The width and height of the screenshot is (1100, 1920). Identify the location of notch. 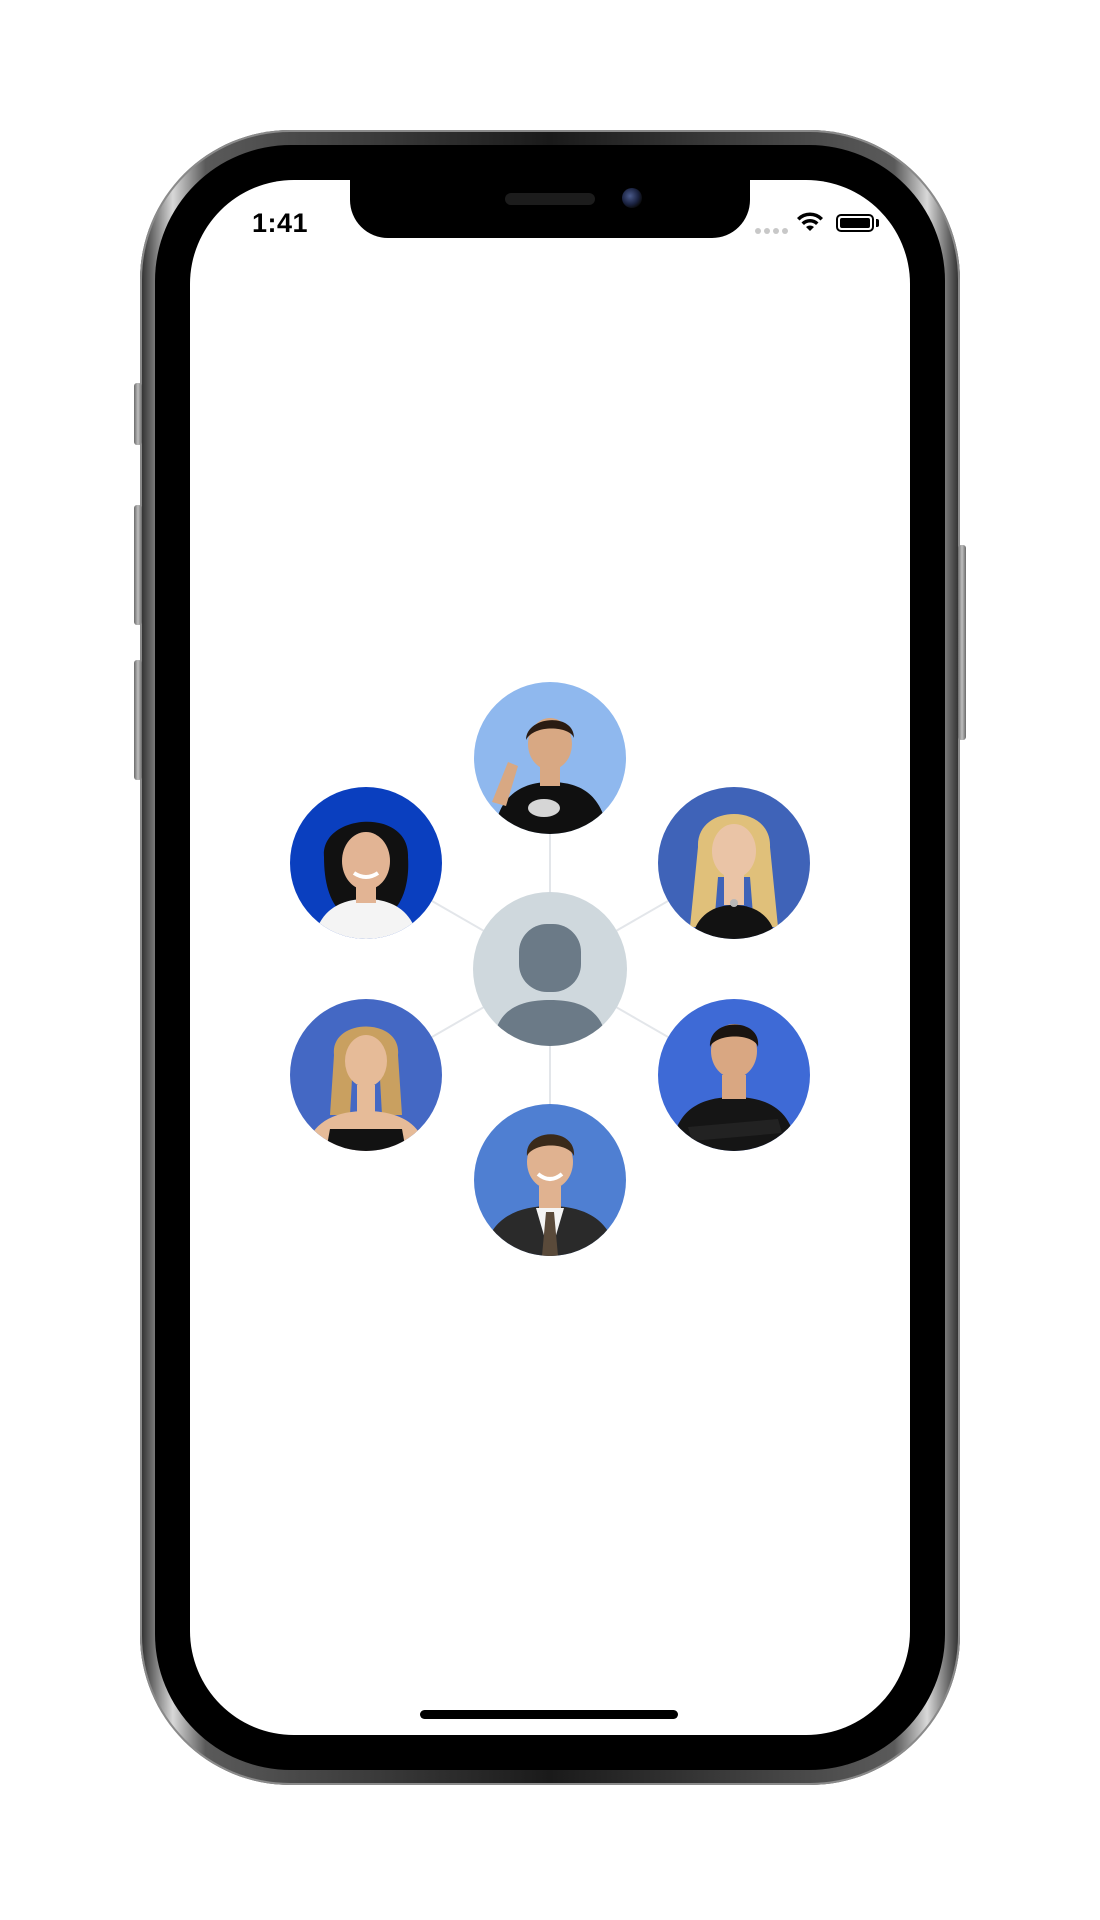
(550, 209).